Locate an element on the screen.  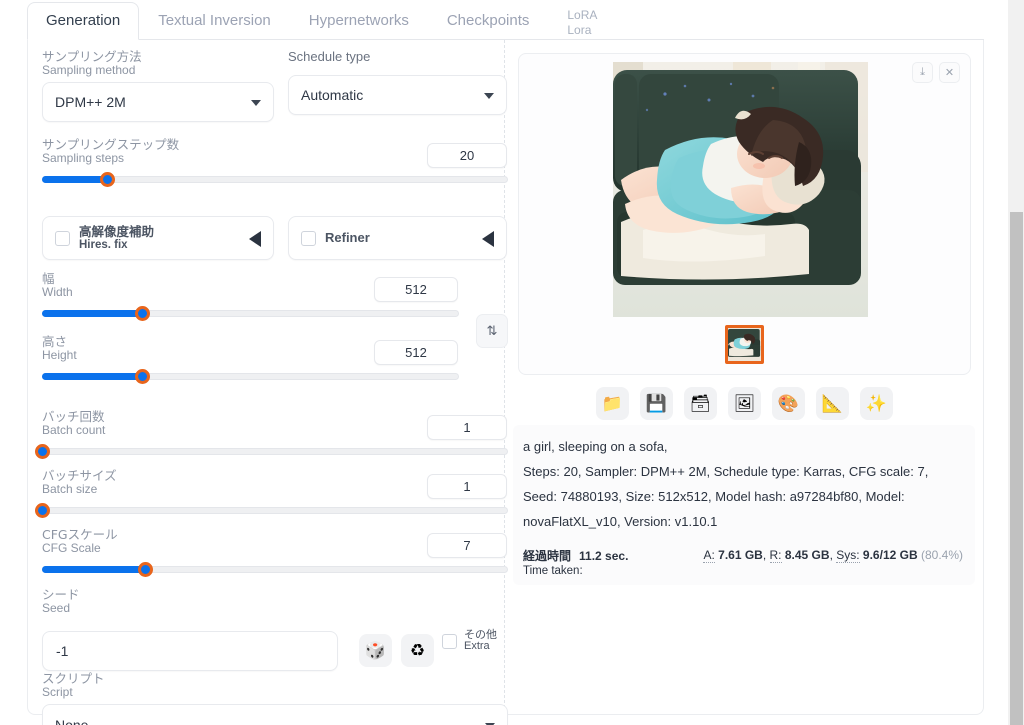
tab-lora-label-jp: LoRA is located at coordinates (582, 14).